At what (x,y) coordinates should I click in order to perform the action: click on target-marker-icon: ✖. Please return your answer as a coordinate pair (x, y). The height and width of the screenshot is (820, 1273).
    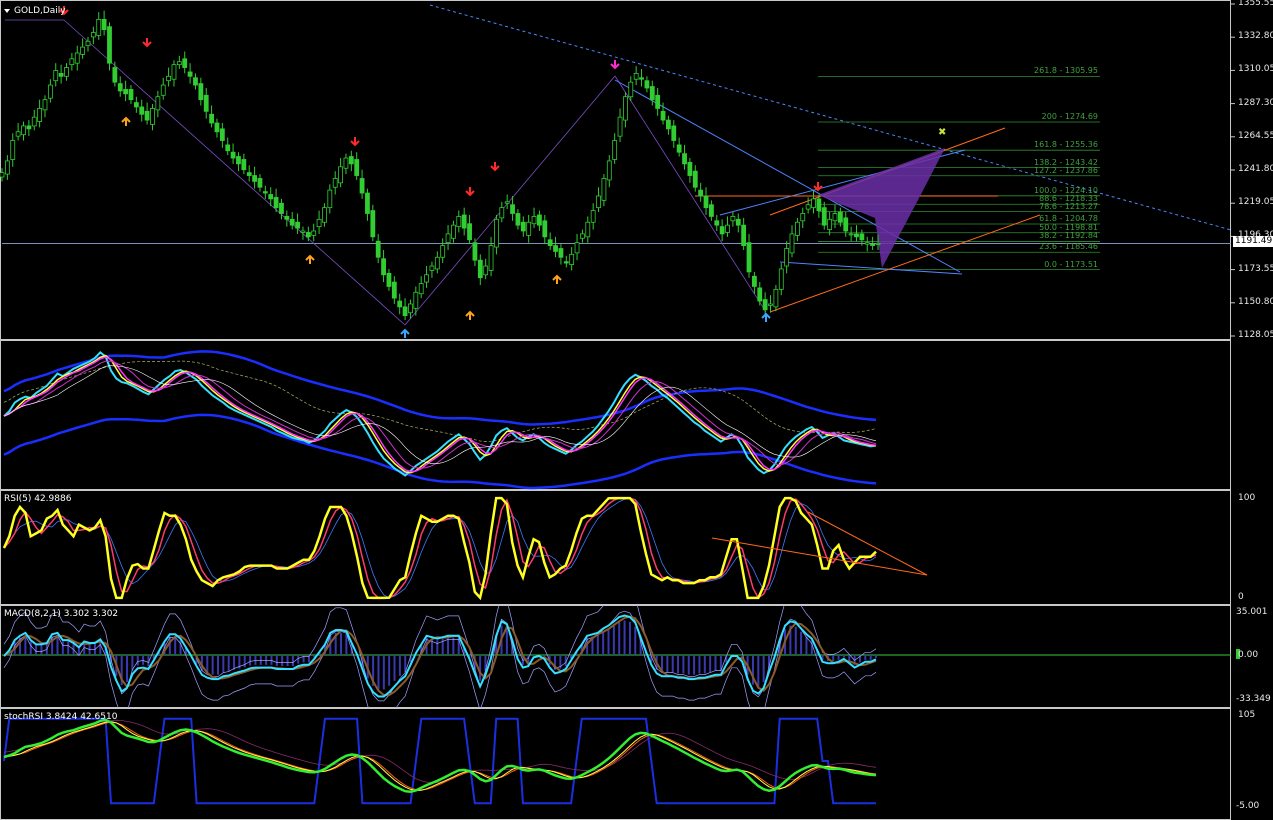
    Looking at the image, I should click on (942, 132).